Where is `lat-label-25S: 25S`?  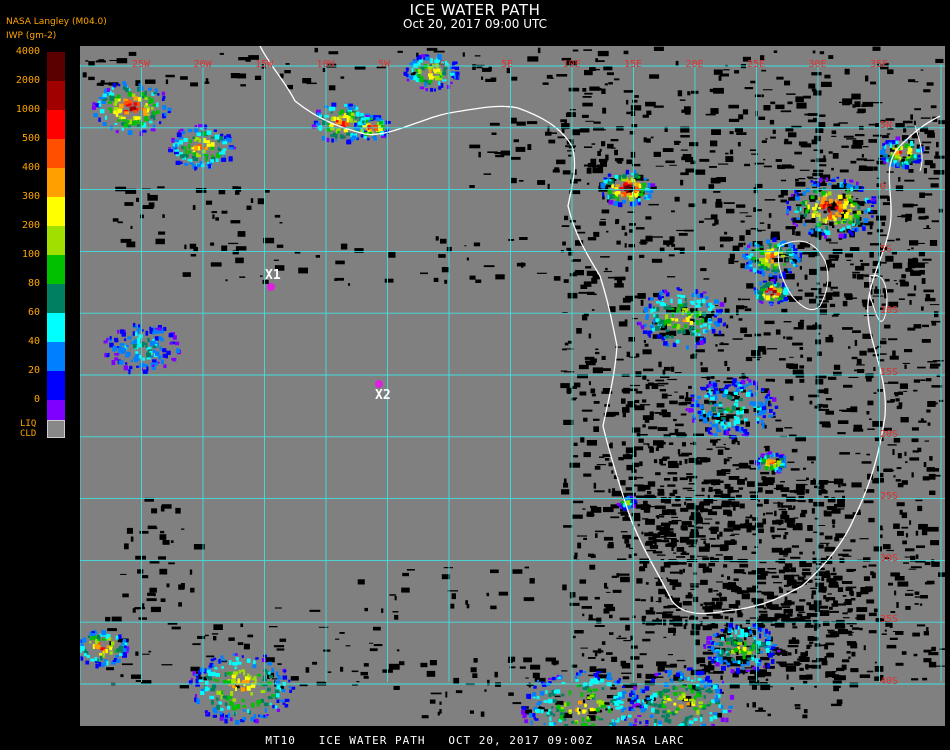 lat-label-25S: 25S is located at coordinates (889, 496).